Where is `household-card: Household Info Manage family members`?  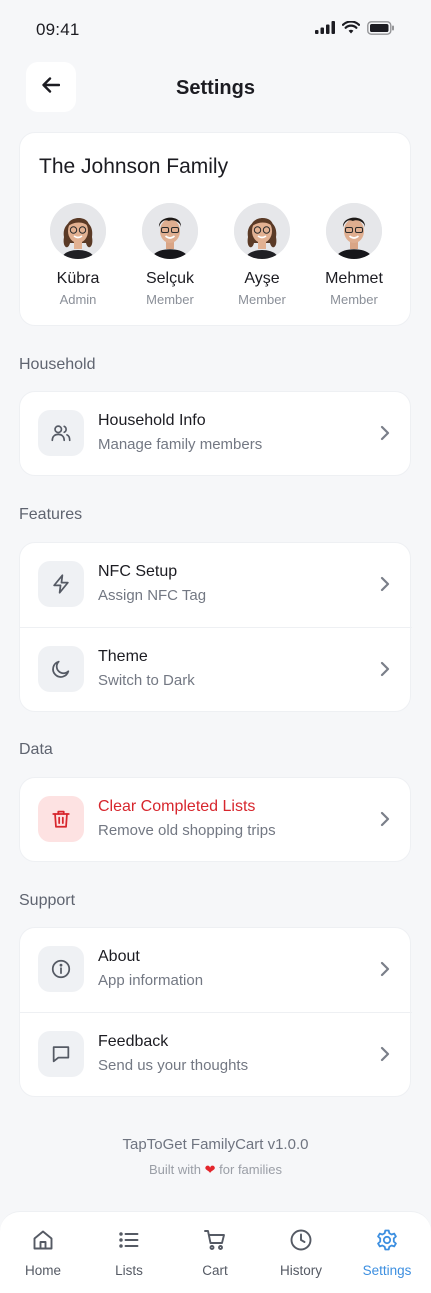 household-card: Household Info Manage family members is located at coordinates (215, 433).